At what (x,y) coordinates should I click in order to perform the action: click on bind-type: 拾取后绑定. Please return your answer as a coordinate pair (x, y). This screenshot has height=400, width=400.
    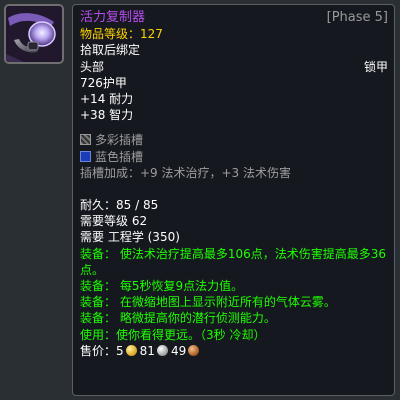
    Looking at the image, I should click on (110, 50).